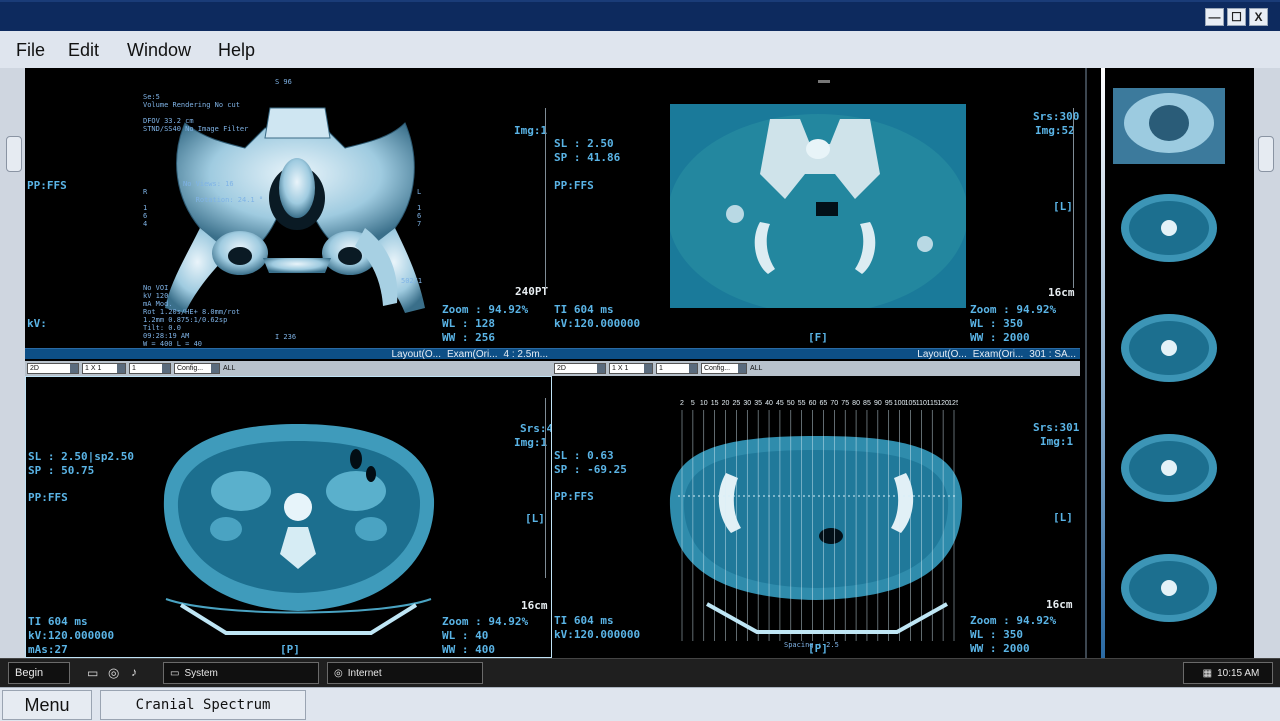 This screenshot has width=1280, height=721. Describe the element at coordinates (996, 323) in the screenshot. I see `window-level: WL : 350` at that location.